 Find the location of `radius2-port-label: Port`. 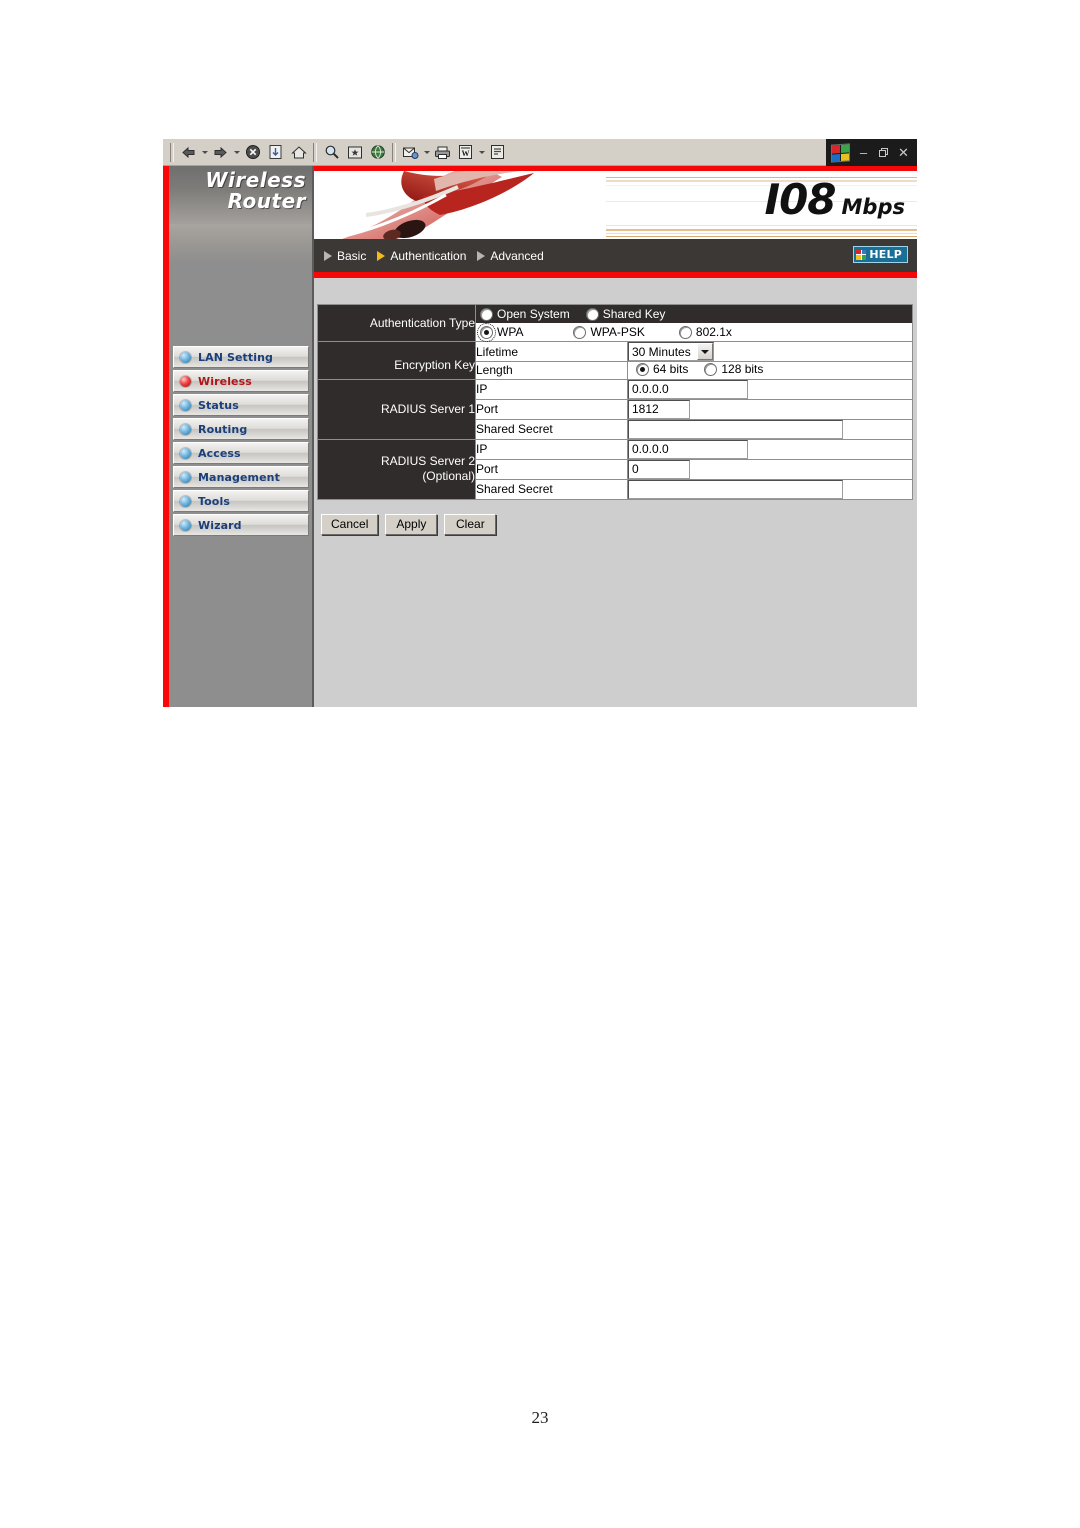

radius2-port-label: Port is located at coordinates (551, 469).